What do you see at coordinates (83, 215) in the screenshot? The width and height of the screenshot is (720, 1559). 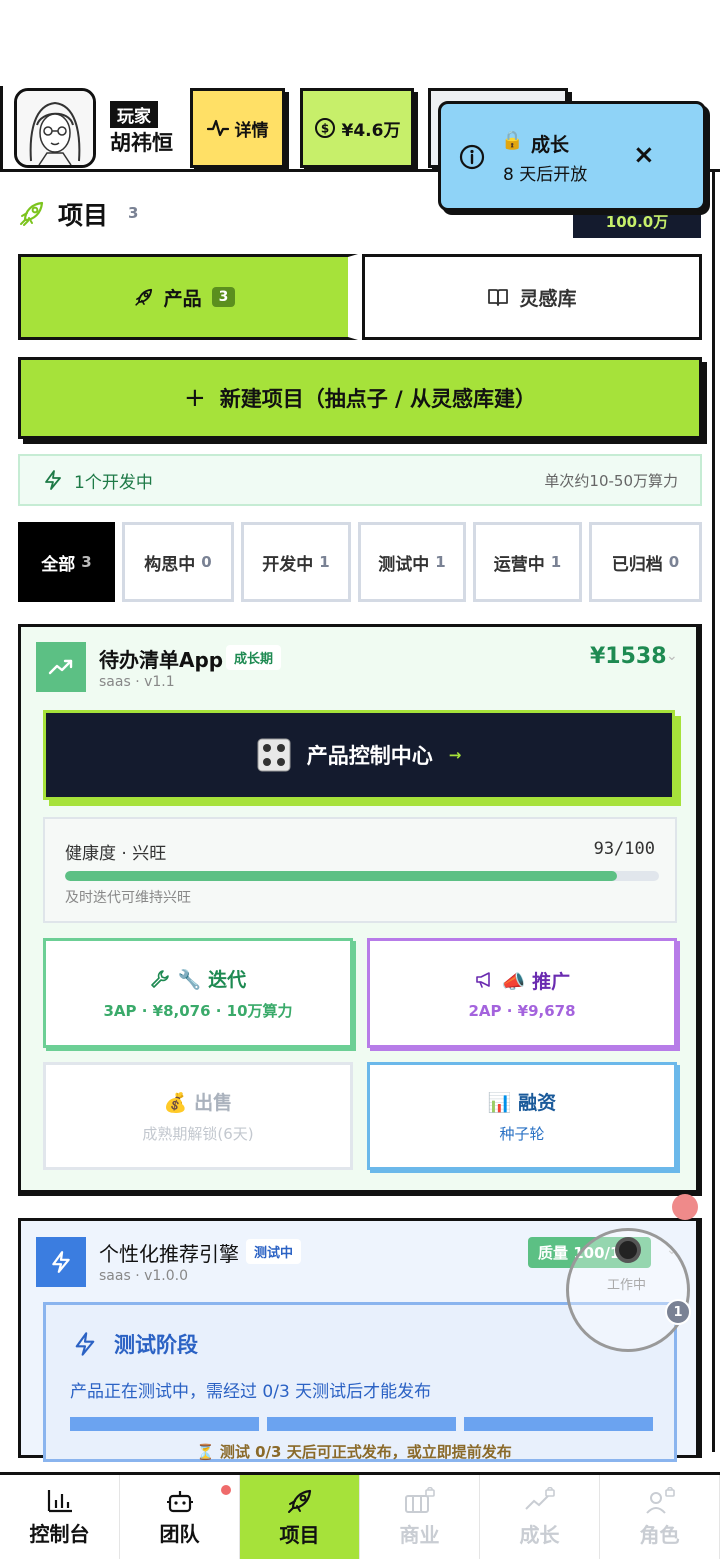 I see `section-title: 项目` at bounding box center [83, 215].